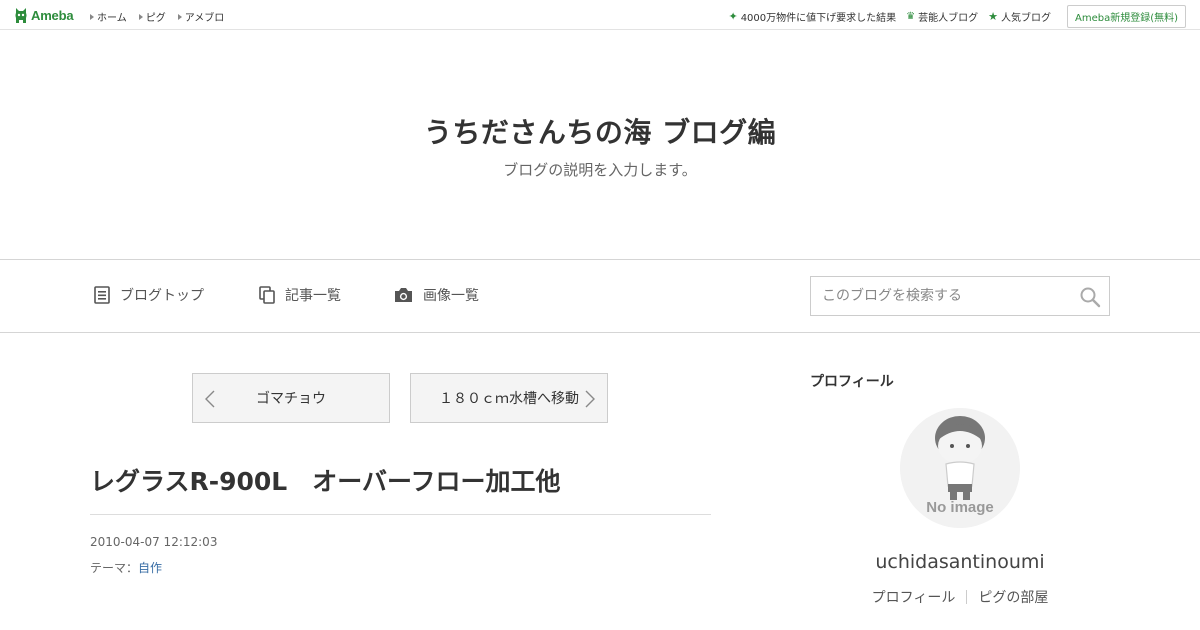 Image resolution: width=1200 pixels, height=630 pixels. Describe the element at coordinates (590, 399) in the screenshot. I see `chevron-right-icon` at that location.